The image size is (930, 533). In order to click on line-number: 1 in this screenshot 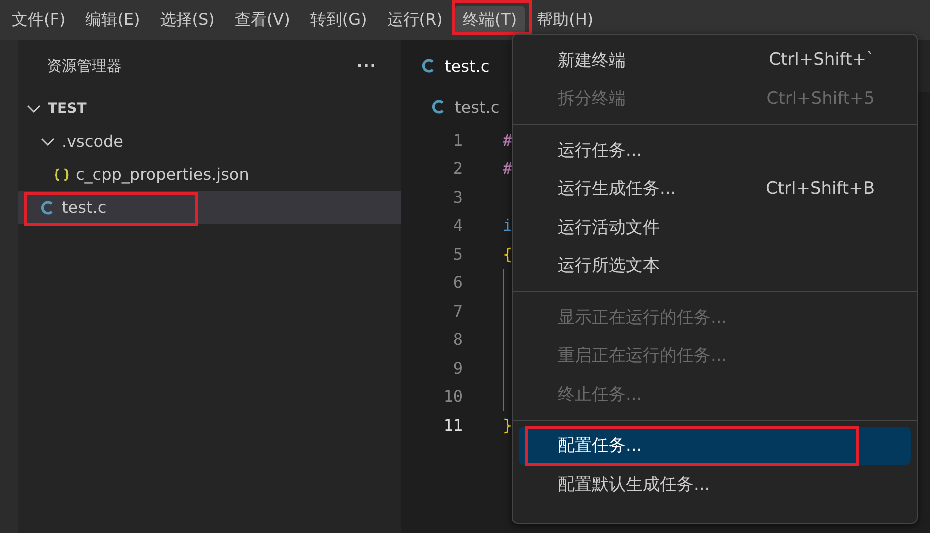, I will do `click(457, 140)`.